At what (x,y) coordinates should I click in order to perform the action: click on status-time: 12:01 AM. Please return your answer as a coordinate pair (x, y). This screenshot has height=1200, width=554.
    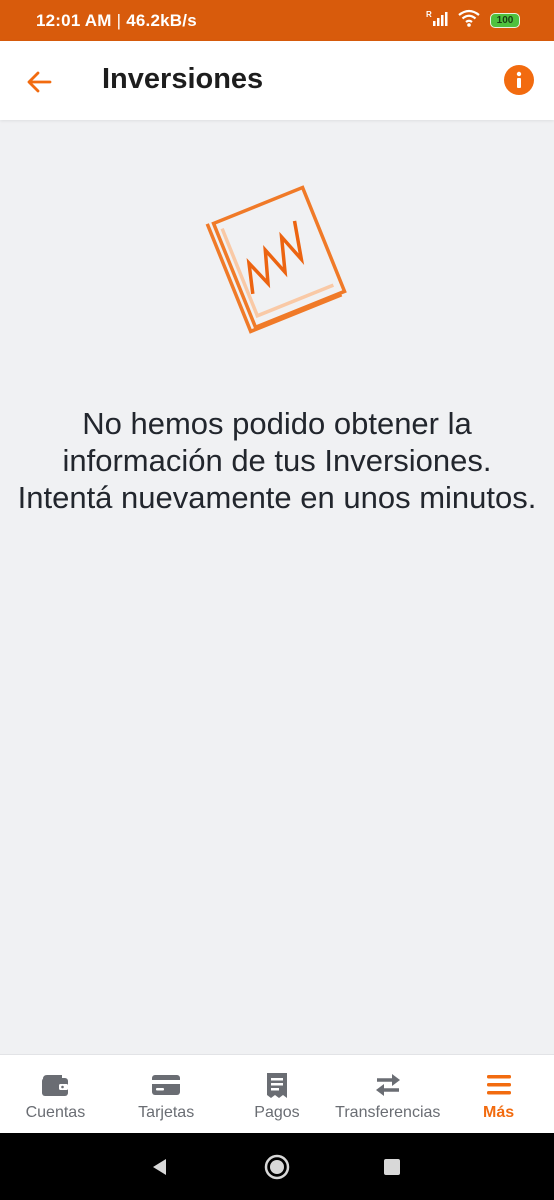
    Looking at the image, I should click on (74, 20).